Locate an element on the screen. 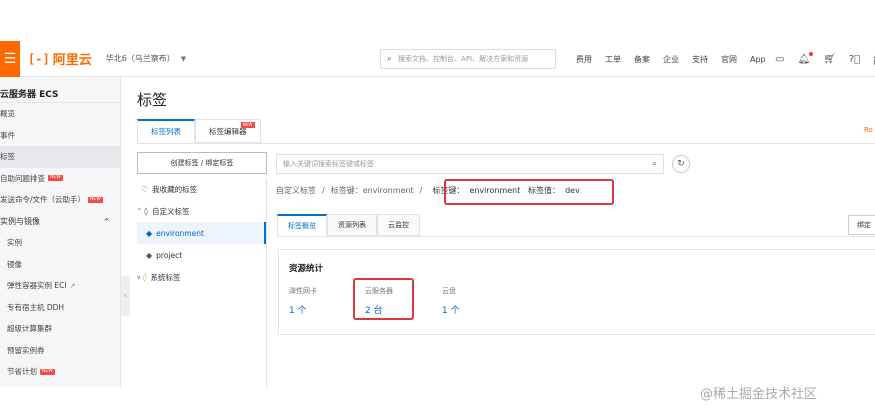 The image size is (875, 415). sidebar-item-cloud-assistant: 发送命令/文件（云助手） NEW is located at coordinates (60, 200).